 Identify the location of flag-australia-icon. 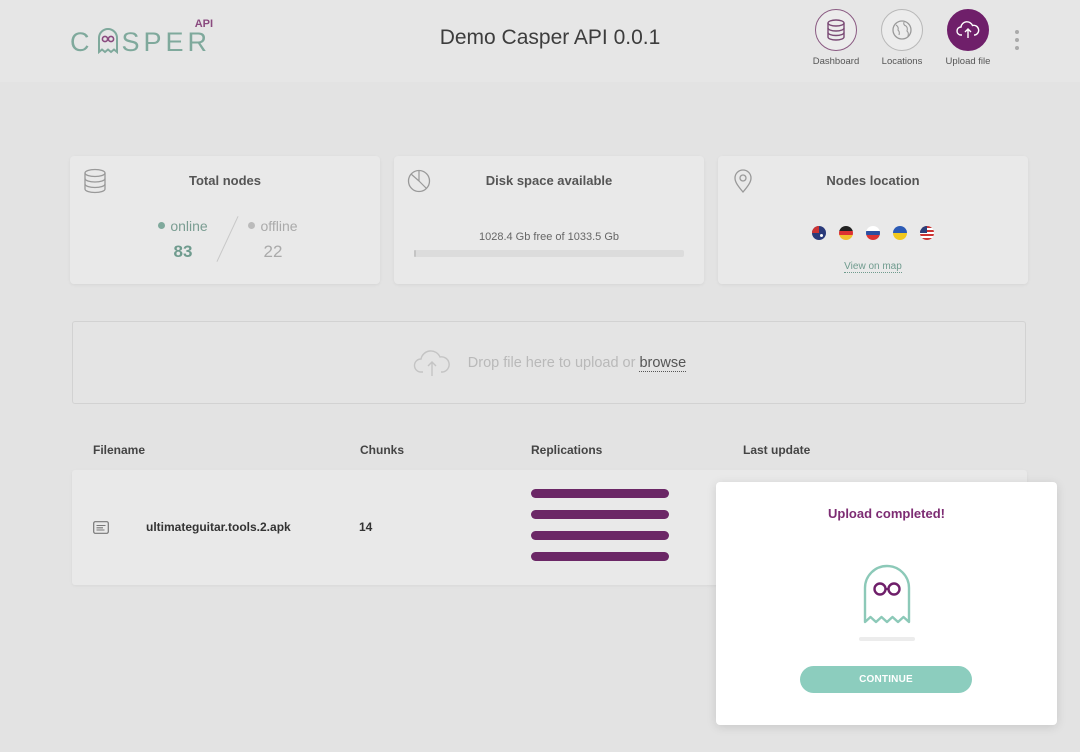
(819, 233).